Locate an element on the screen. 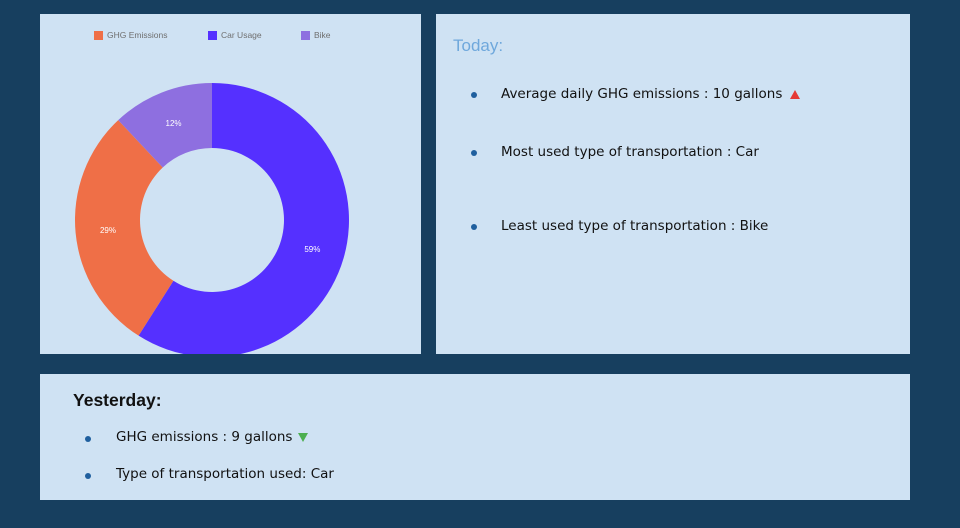 Image resolution: width=960 pixels, height=528 pixels. donut-chart: 59% 29% 12% is located at coordinates (212, 218).